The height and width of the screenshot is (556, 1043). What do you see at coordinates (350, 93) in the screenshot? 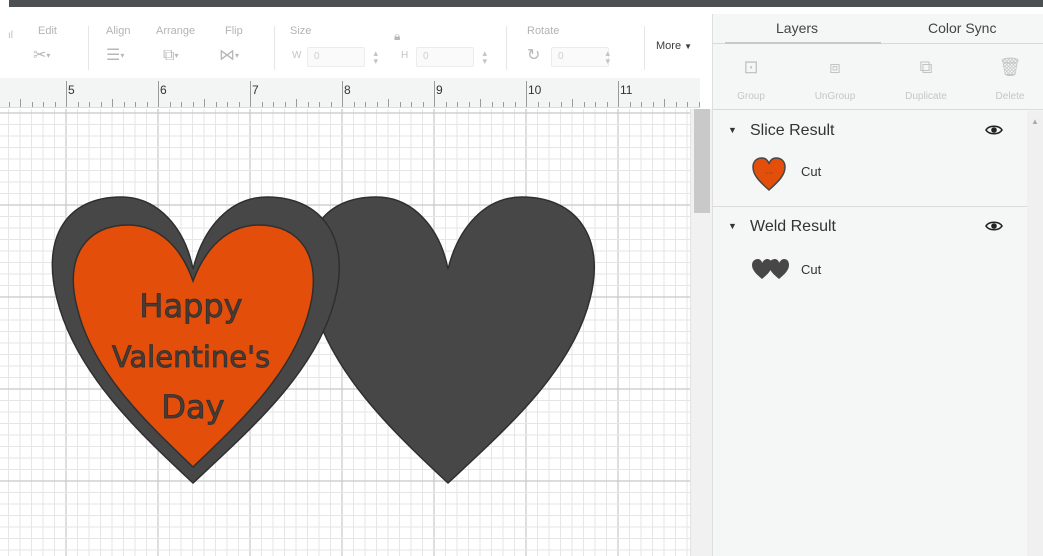
I see `horizontal-ruler: 5 6 7 8 9 10 11` at bounding box center [350, 93].